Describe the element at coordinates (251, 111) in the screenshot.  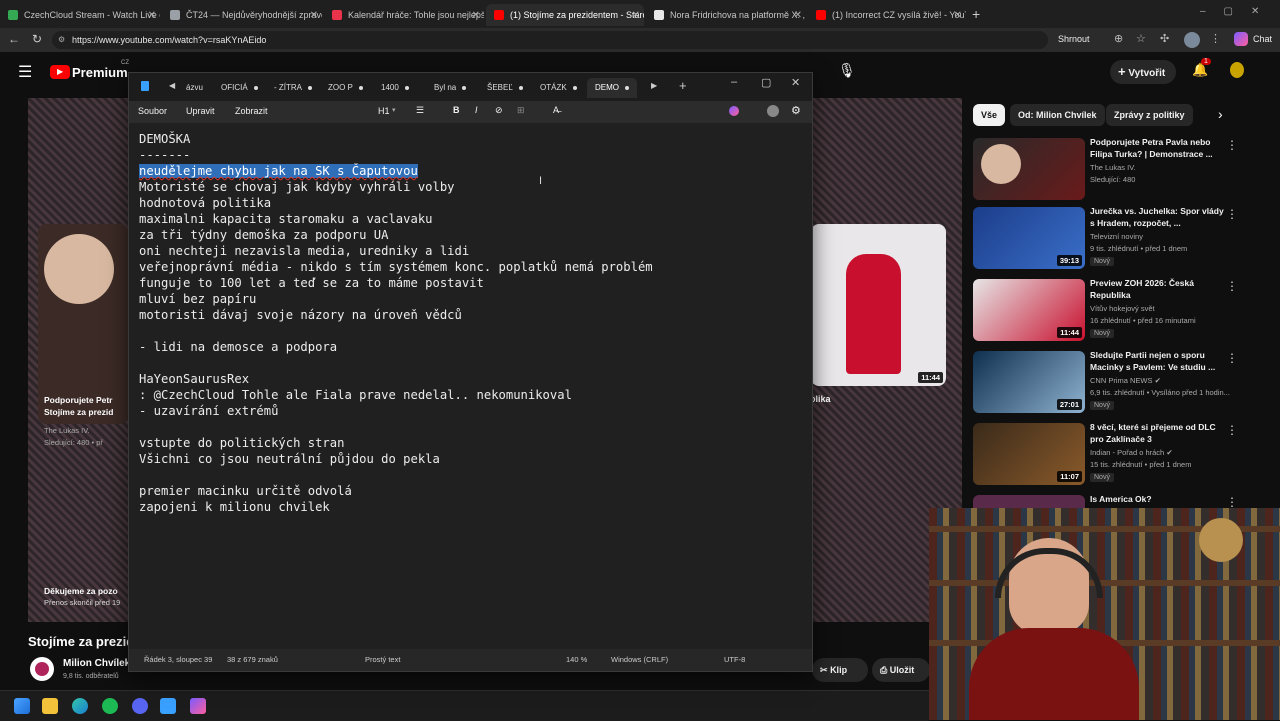
I see `menu-view: Zobrazit` at that location.